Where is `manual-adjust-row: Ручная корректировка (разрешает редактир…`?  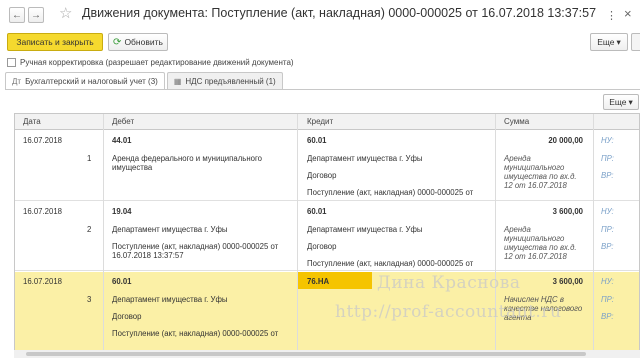 manual-adjust-row: Ручная корректировка (разрешает редактир… is located at coordinates (150, 62).